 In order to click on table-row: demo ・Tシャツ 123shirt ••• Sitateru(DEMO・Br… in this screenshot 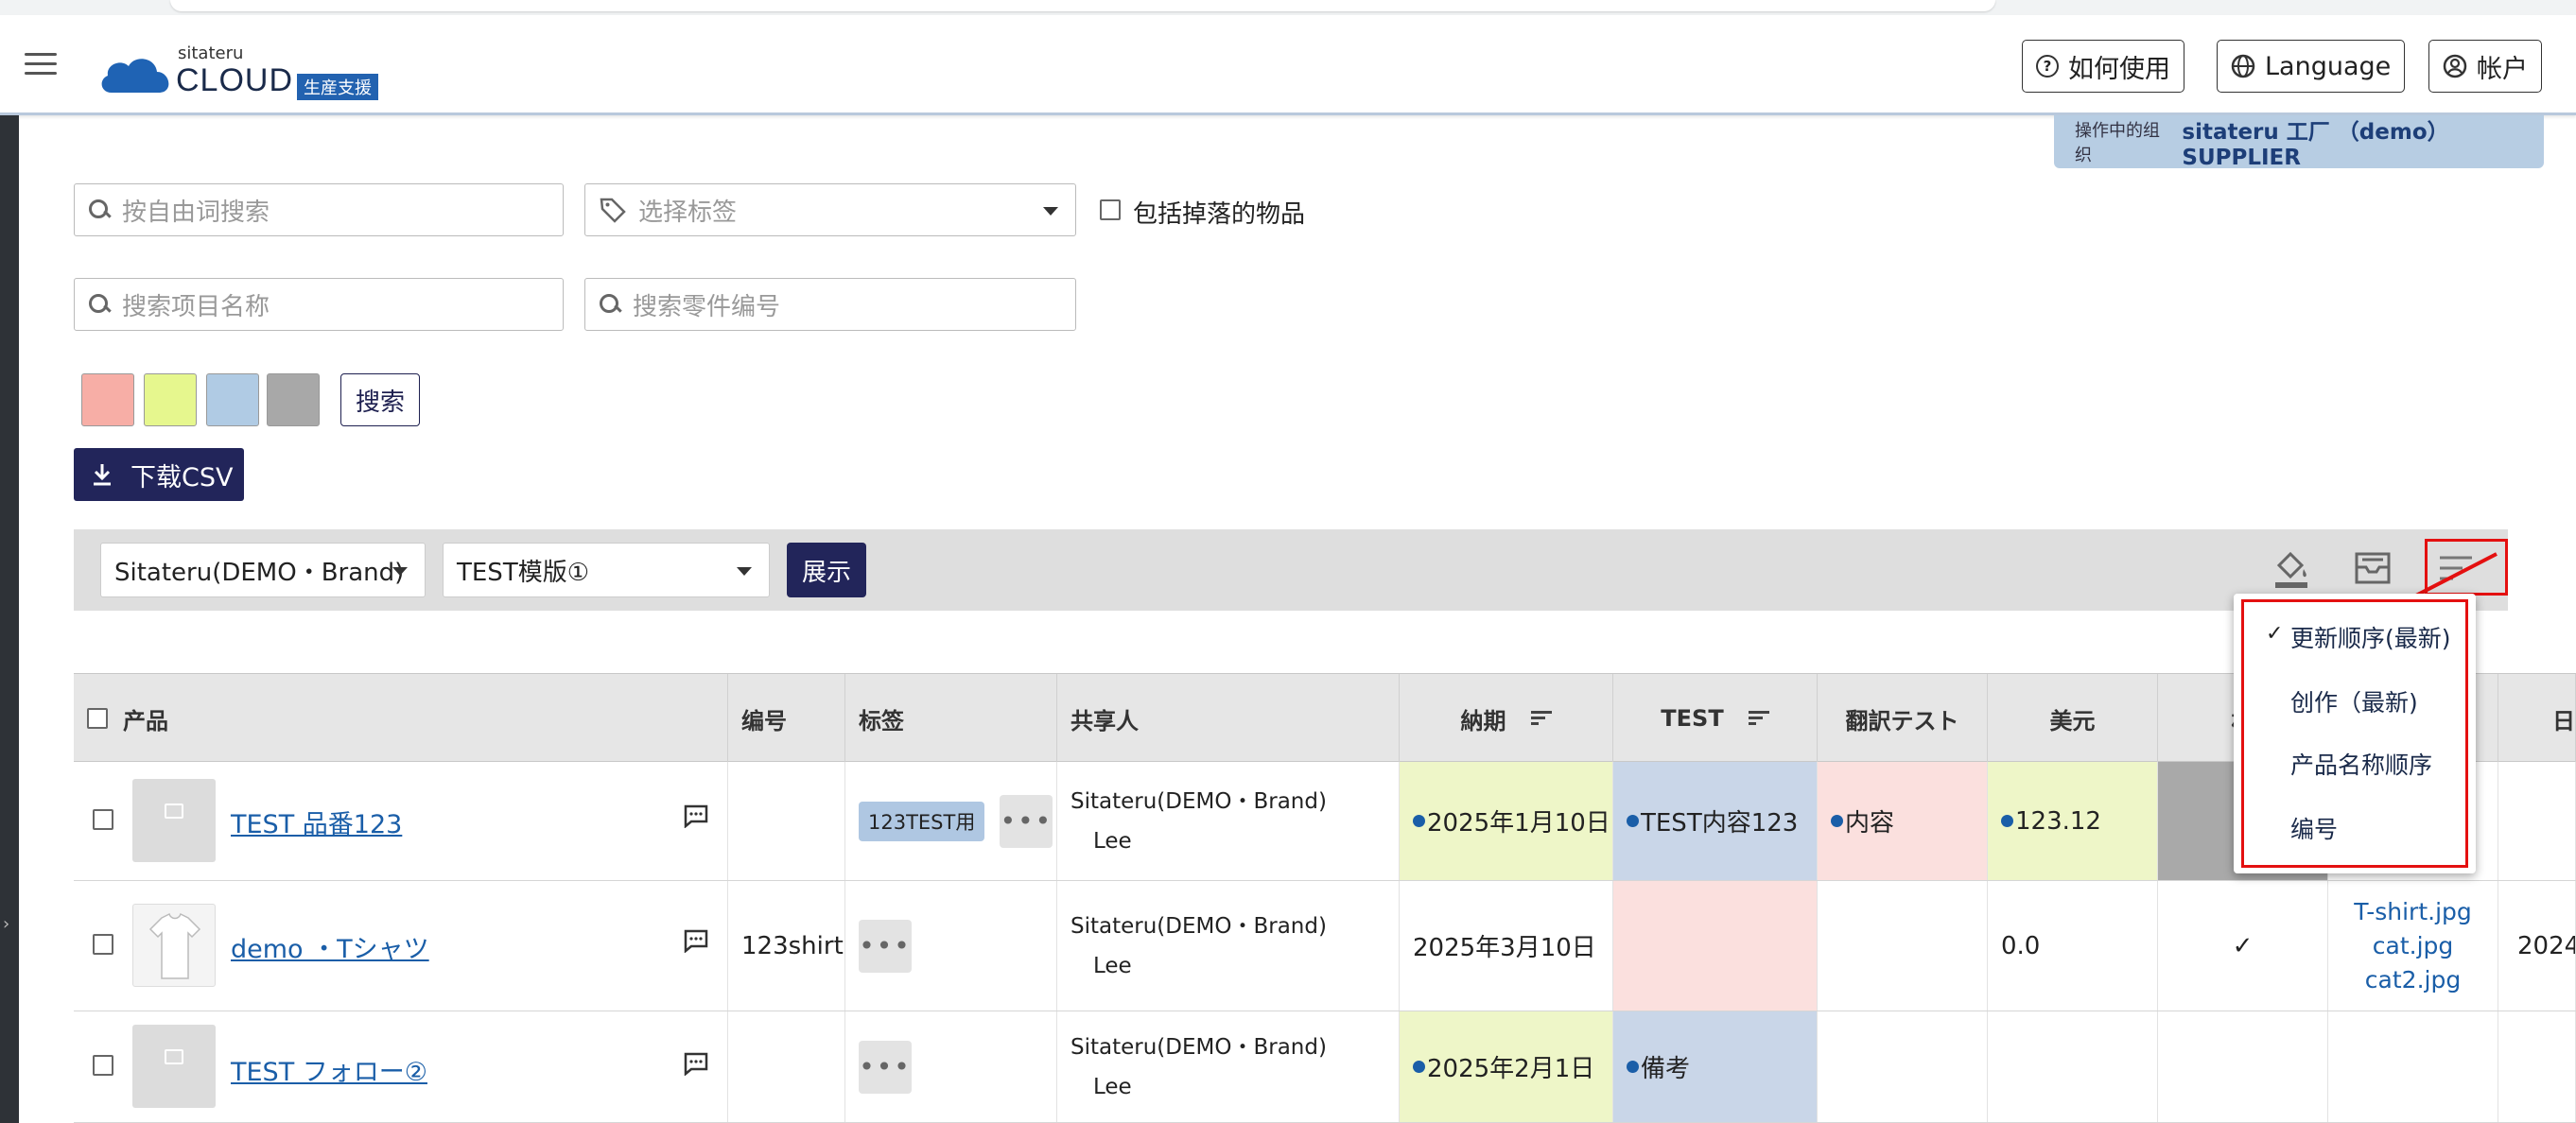, I will do `click(1325, 946)`.